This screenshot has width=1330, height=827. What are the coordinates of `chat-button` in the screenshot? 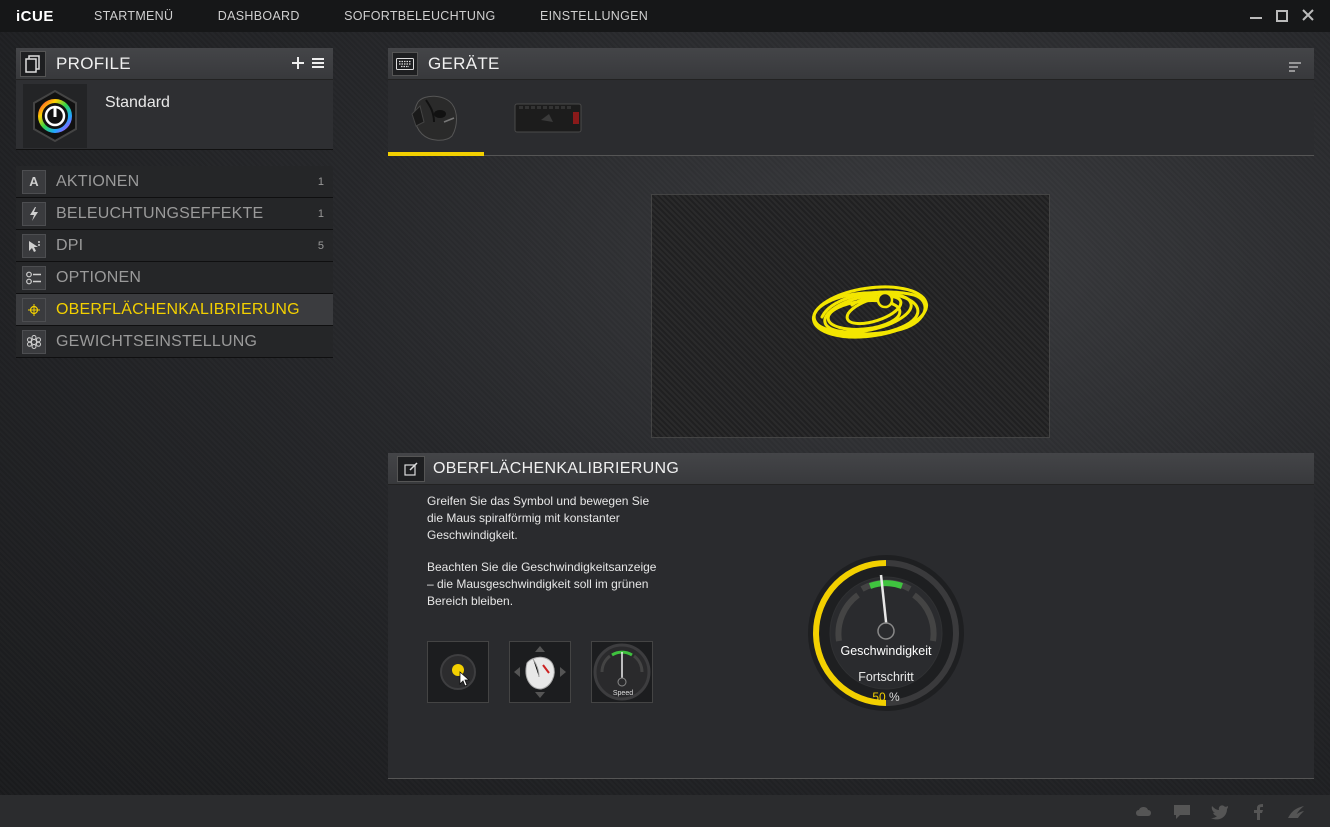 It's located at (1182, 812).